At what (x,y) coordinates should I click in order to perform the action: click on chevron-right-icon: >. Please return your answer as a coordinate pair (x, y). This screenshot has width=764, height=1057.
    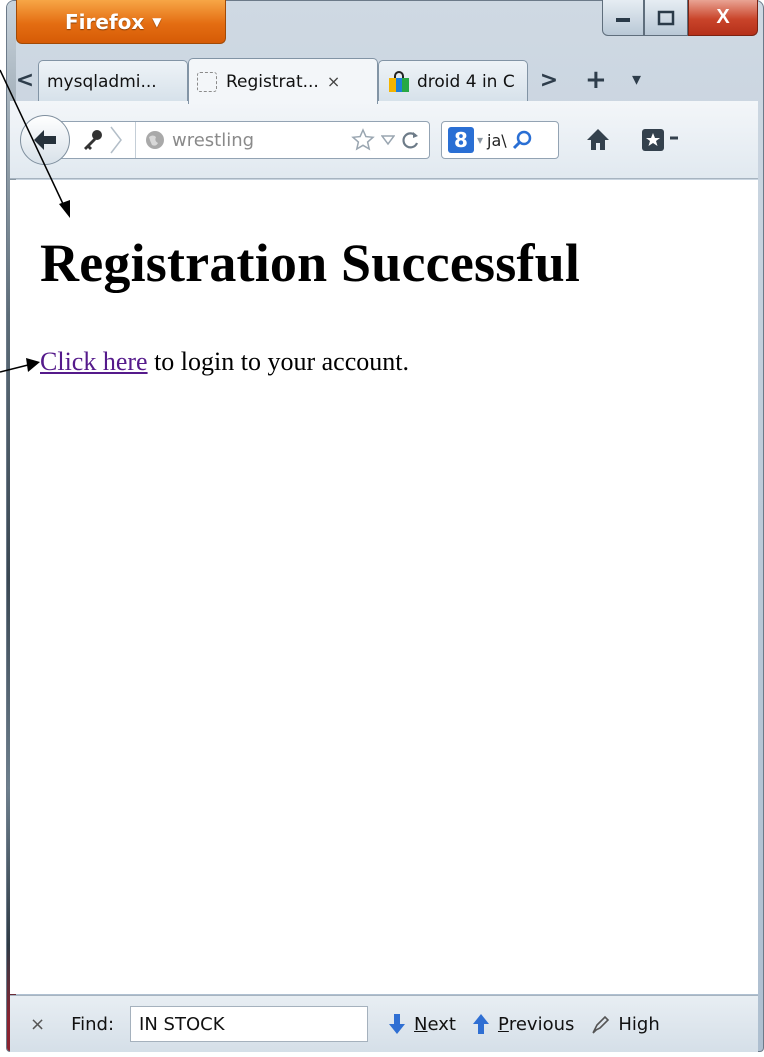
    Looking at the image, I should click on (549, 80).